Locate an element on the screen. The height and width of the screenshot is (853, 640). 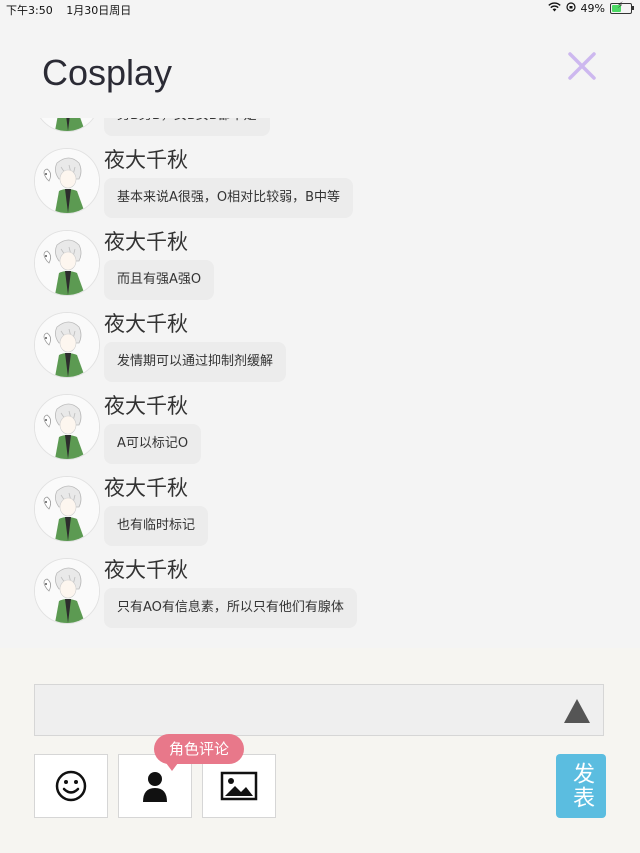
chat-message: 男B男B，女B女B都不是 is located at coordinates (320, 133).